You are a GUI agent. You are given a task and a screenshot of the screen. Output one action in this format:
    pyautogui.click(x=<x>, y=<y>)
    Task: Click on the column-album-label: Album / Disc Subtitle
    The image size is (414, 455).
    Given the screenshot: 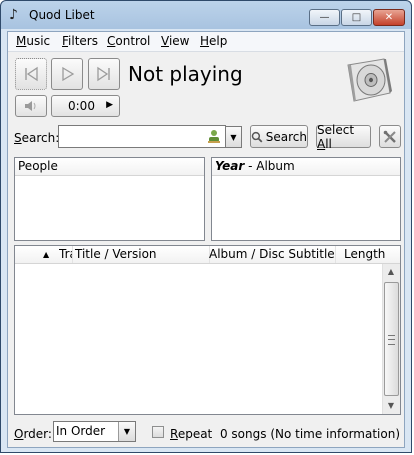 What is the action you would take?
    pyautogui.click(x=272, y=254)
    